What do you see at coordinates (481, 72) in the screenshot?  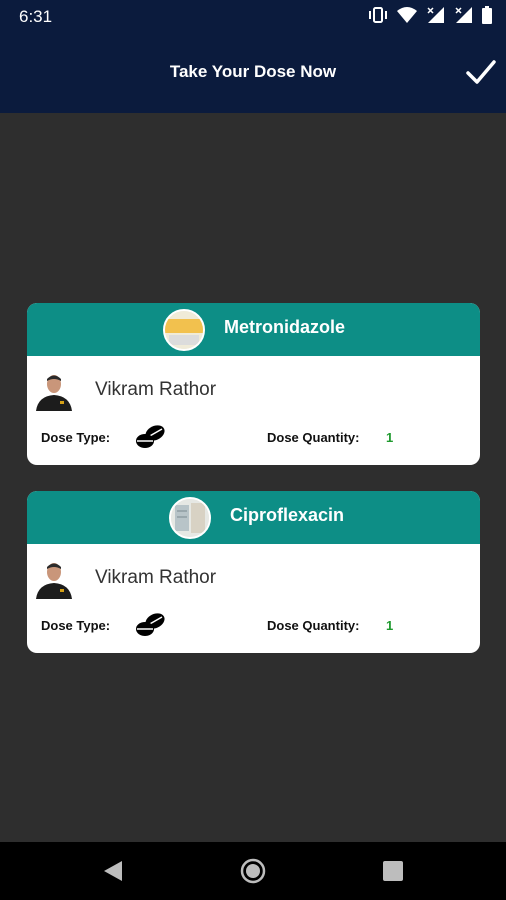 I see `check-icon` at bounding box center [481, 72].